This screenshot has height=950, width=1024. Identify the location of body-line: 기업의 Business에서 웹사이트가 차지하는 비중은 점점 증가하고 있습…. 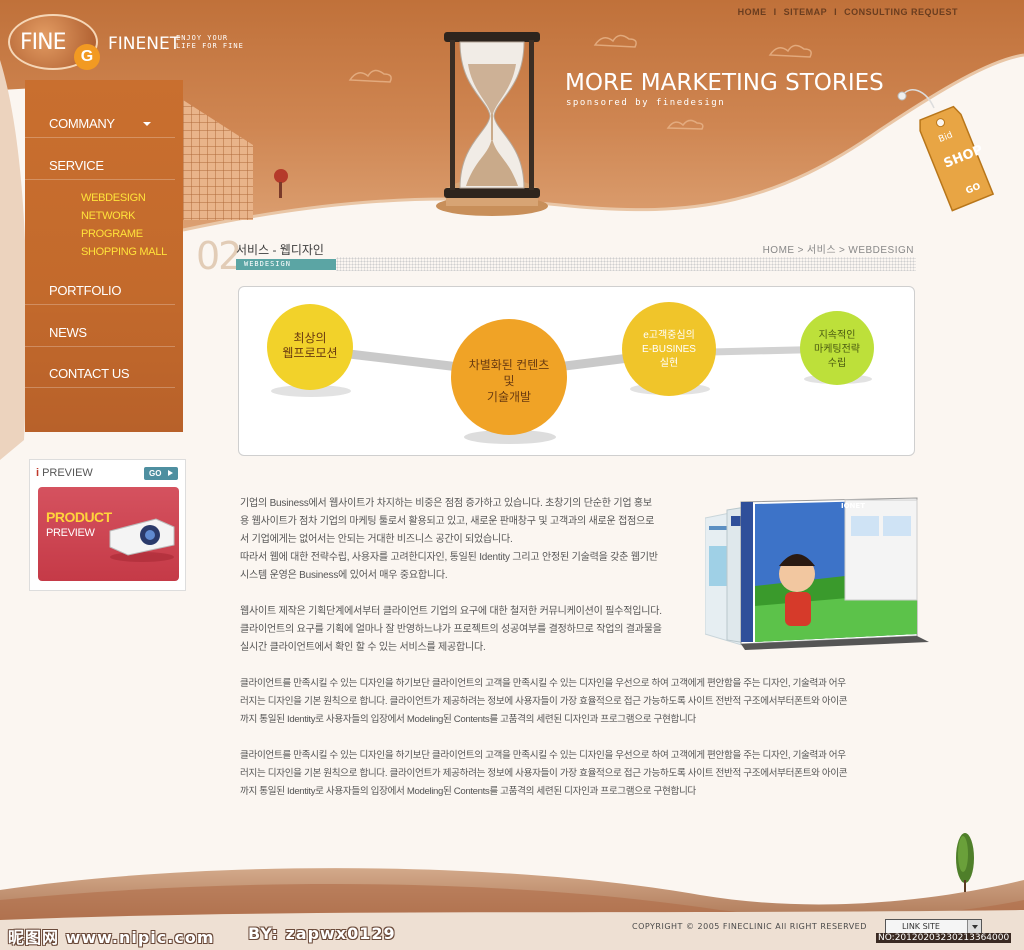
(446, 503).